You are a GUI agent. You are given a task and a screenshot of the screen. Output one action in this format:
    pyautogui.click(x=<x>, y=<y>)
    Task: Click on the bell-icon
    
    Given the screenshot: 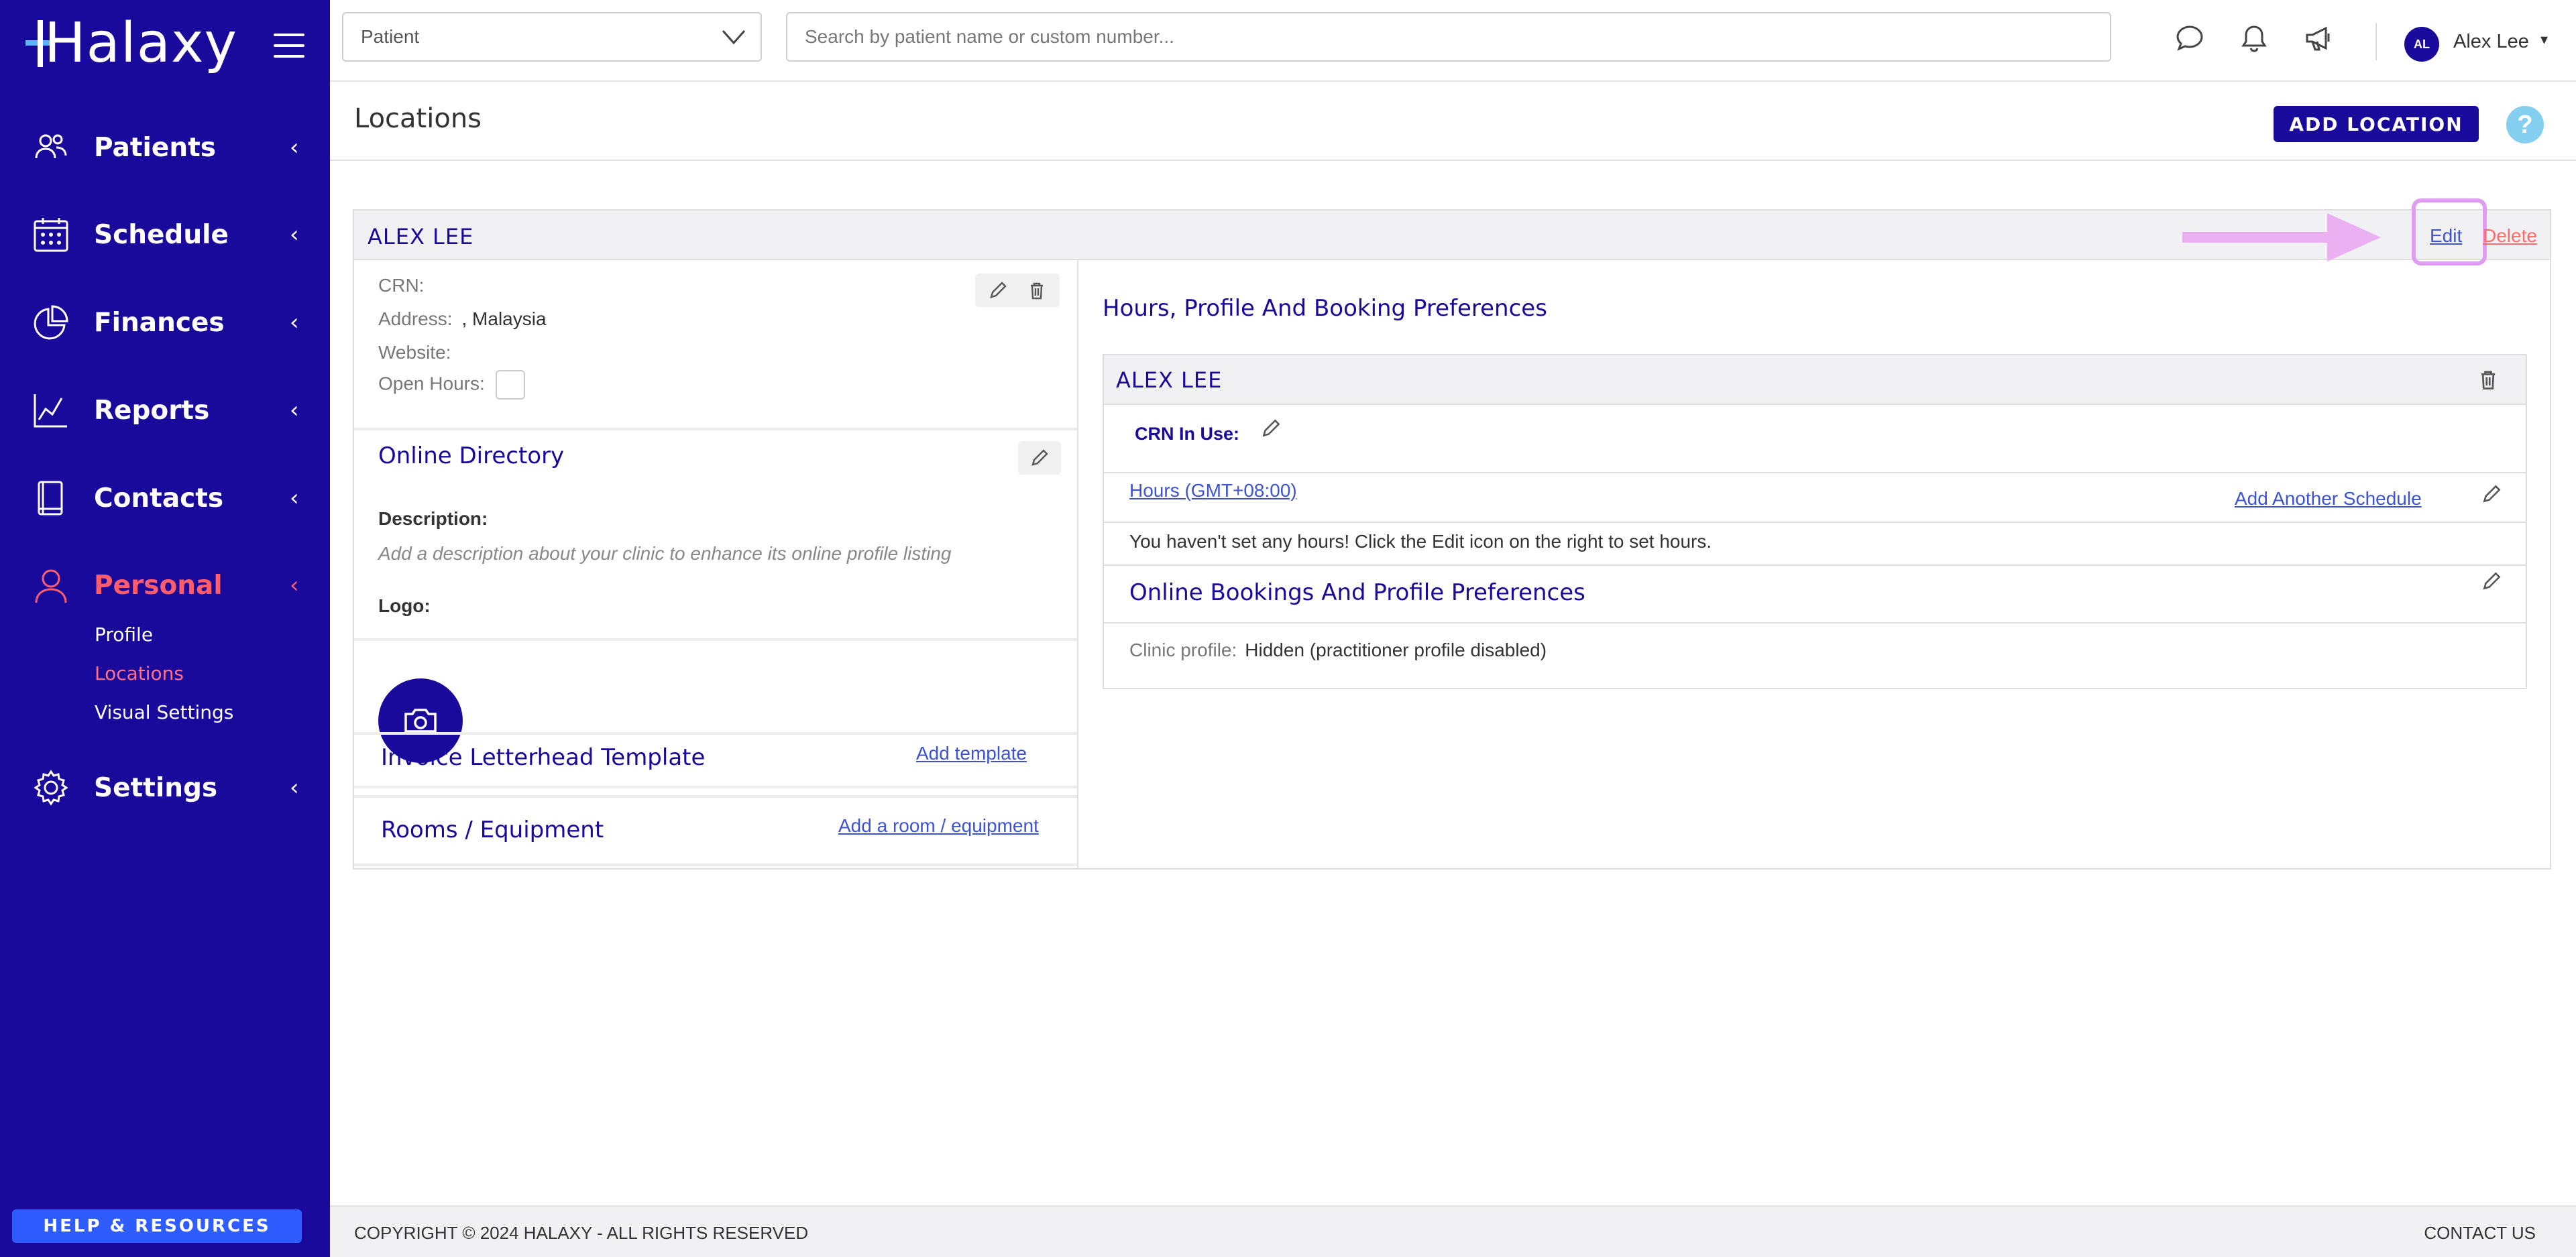 What is the action you would take?
    pyautogui.click(x=2254, y=38)
    